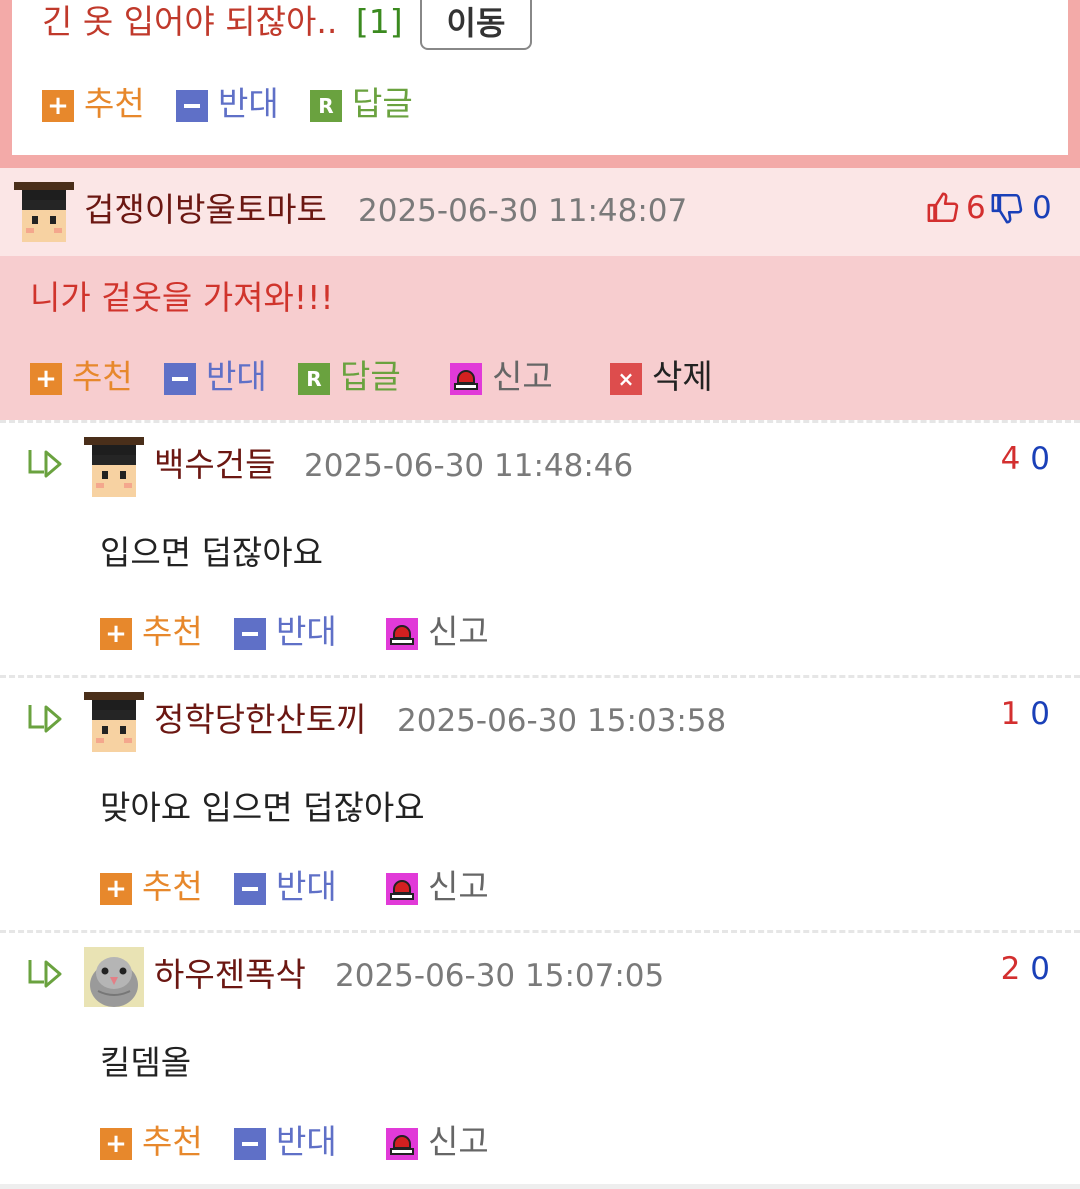 This screenshot has width=1080, height=1189. Describe the element at coordinates (500, 976) in the screenshot. I see `comment-datetime: 2025-06-30 15:07:05` at that location.